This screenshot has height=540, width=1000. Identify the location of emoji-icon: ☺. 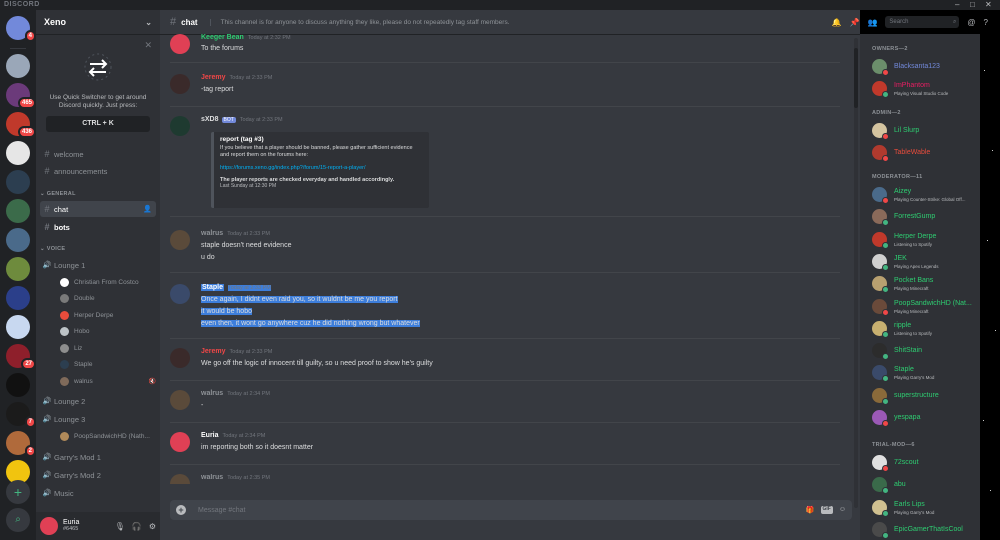
(842, 510).